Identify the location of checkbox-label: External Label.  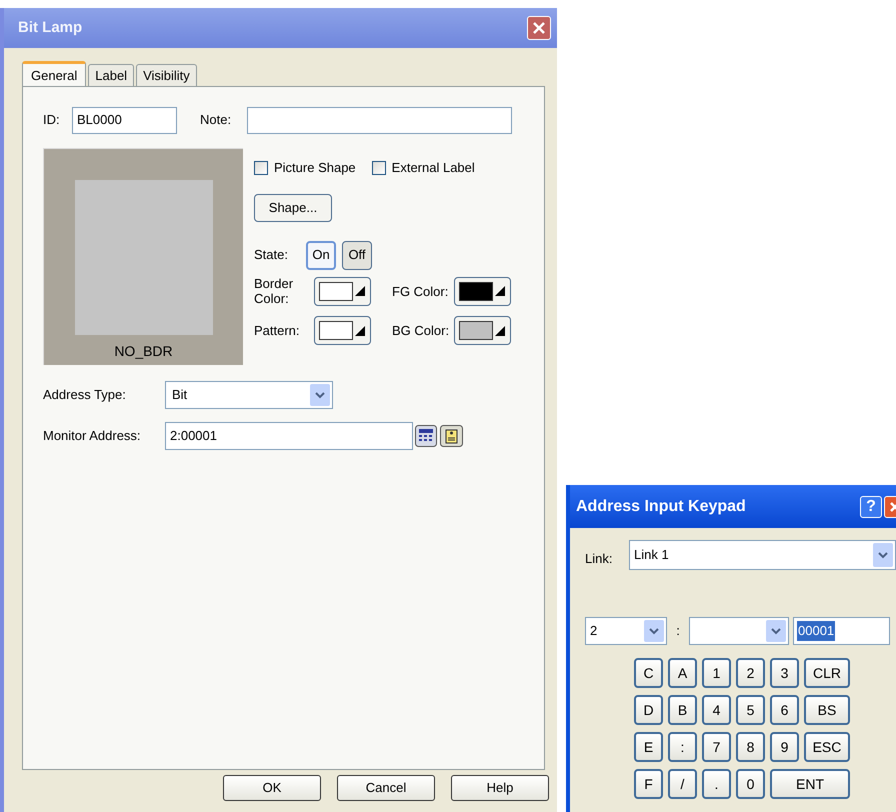
(433, 168).